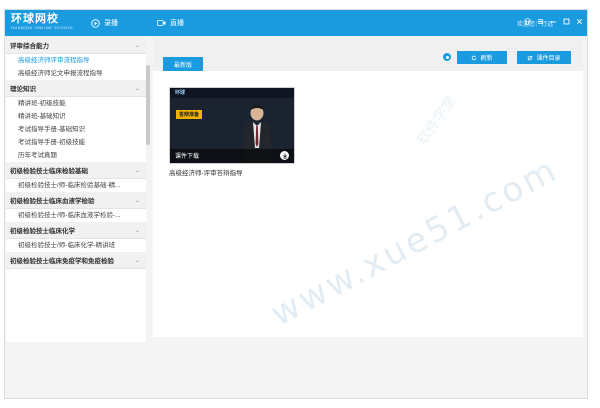  What do you see at coordinates (177, 23) in the screenshot?
I see `tab-live-label: 直播` at bounding box center [177, 23].